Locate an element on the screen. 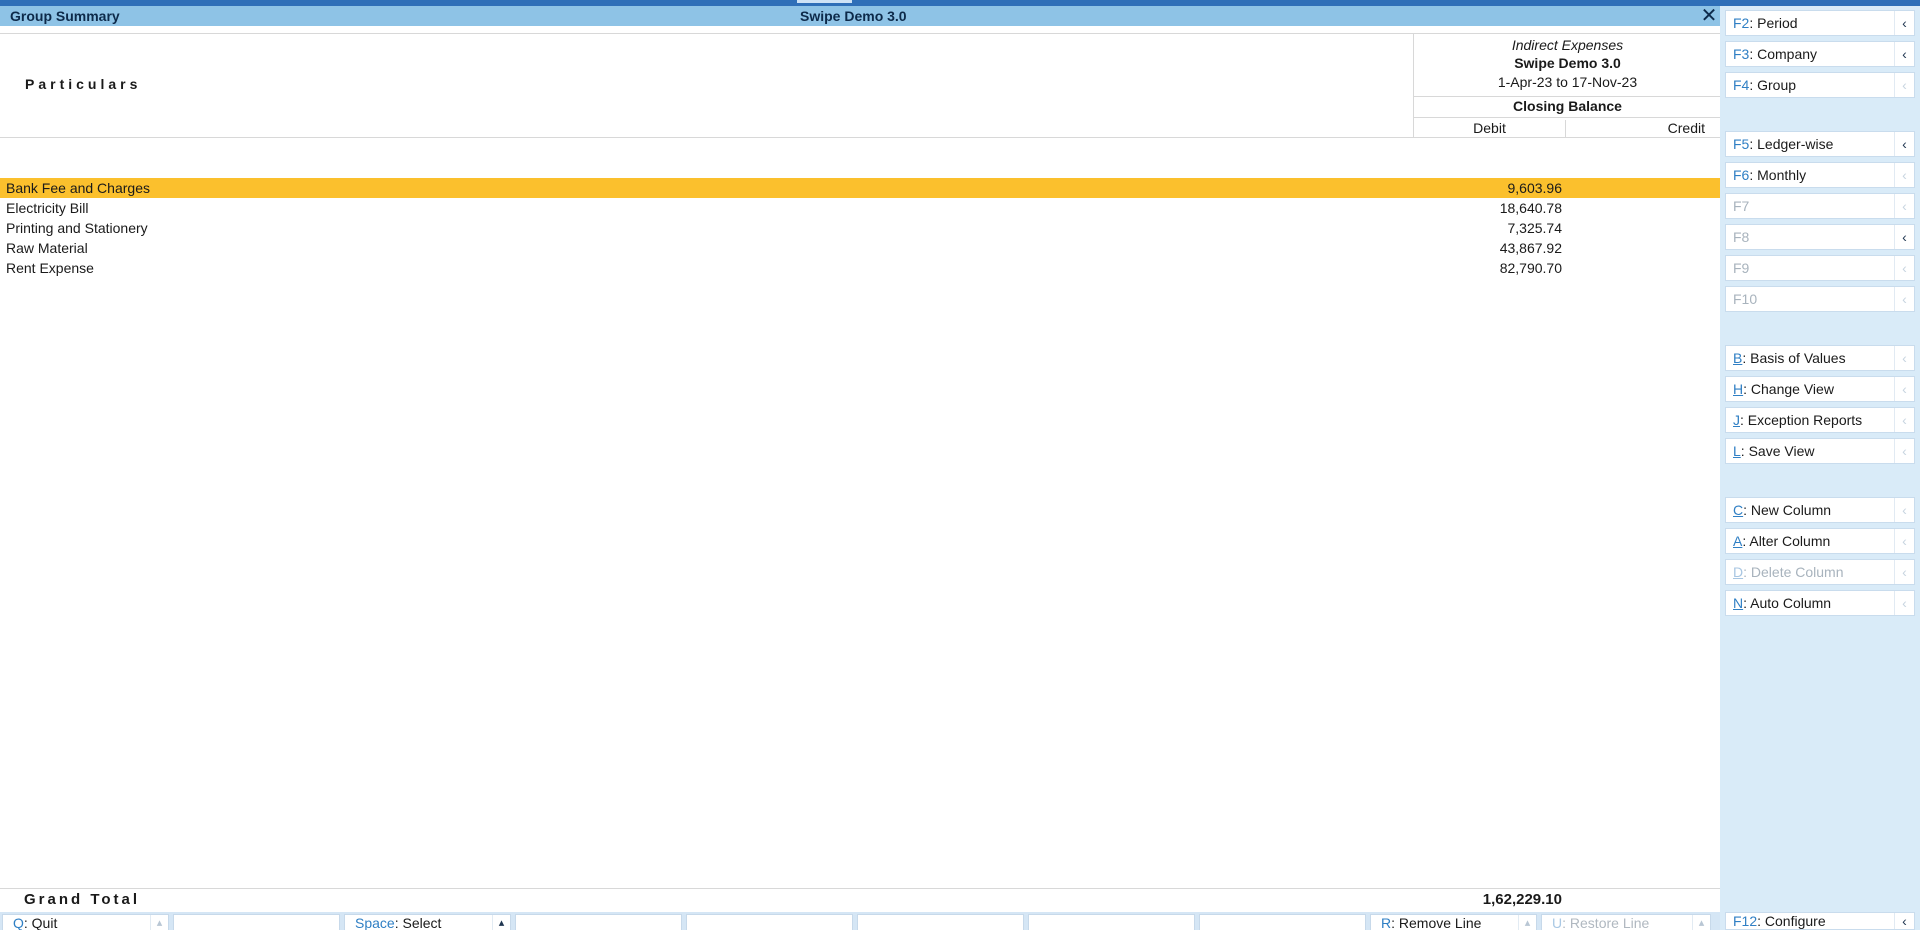 This screenshot has height=930, width=1920. f9-key: F9 is located at coordinates (1741, 268).